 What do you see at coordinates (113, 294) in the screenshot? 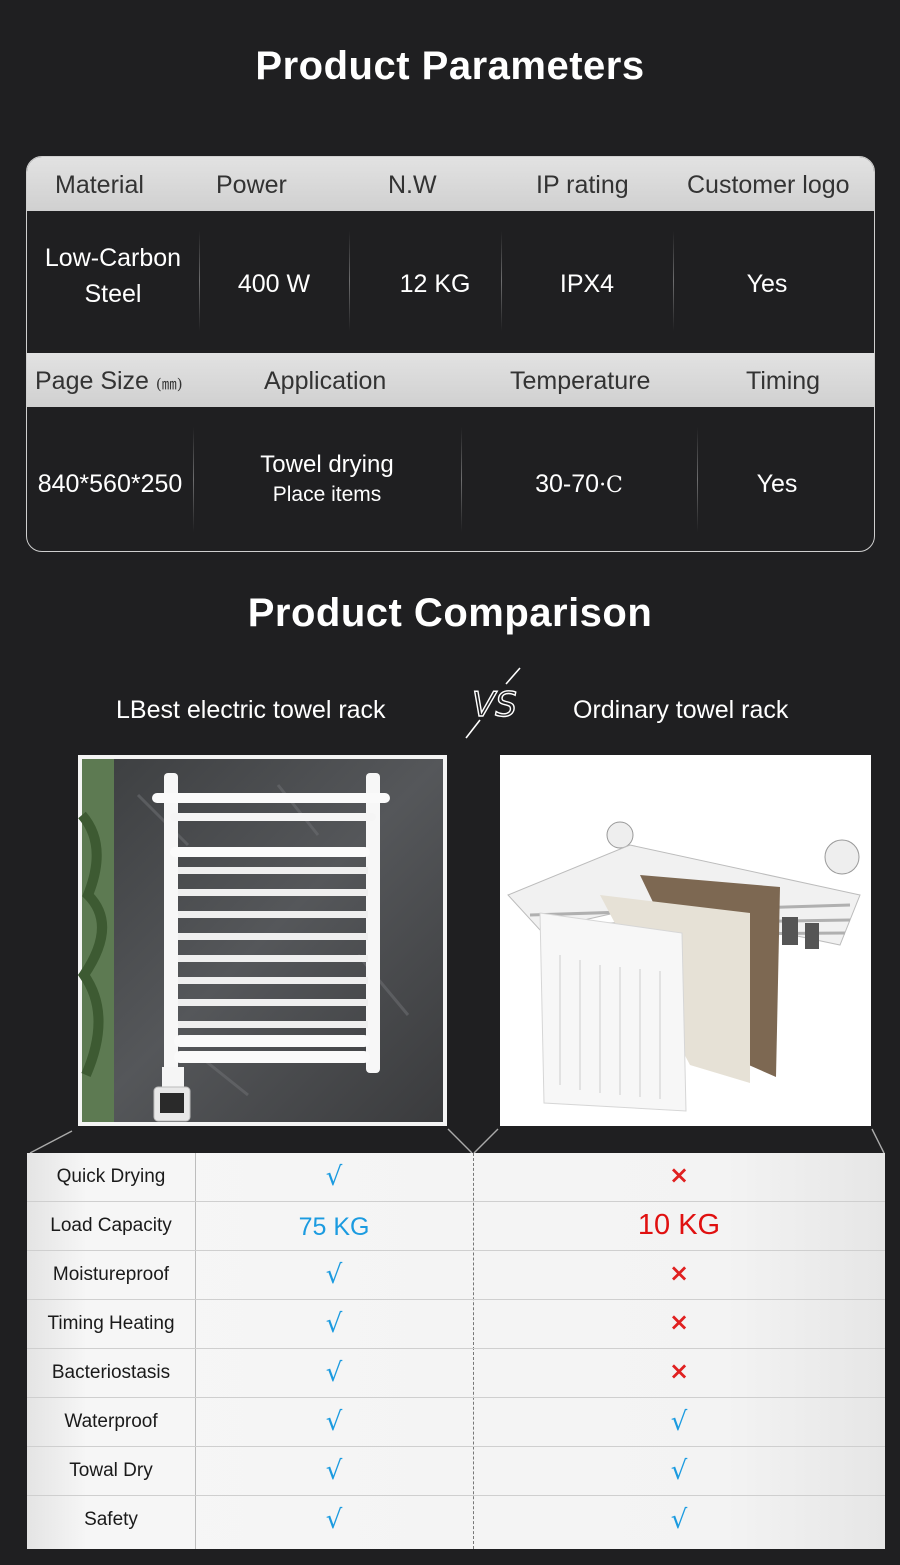
I see `value-material-line2: Steel` at bounding box center [113, 294].